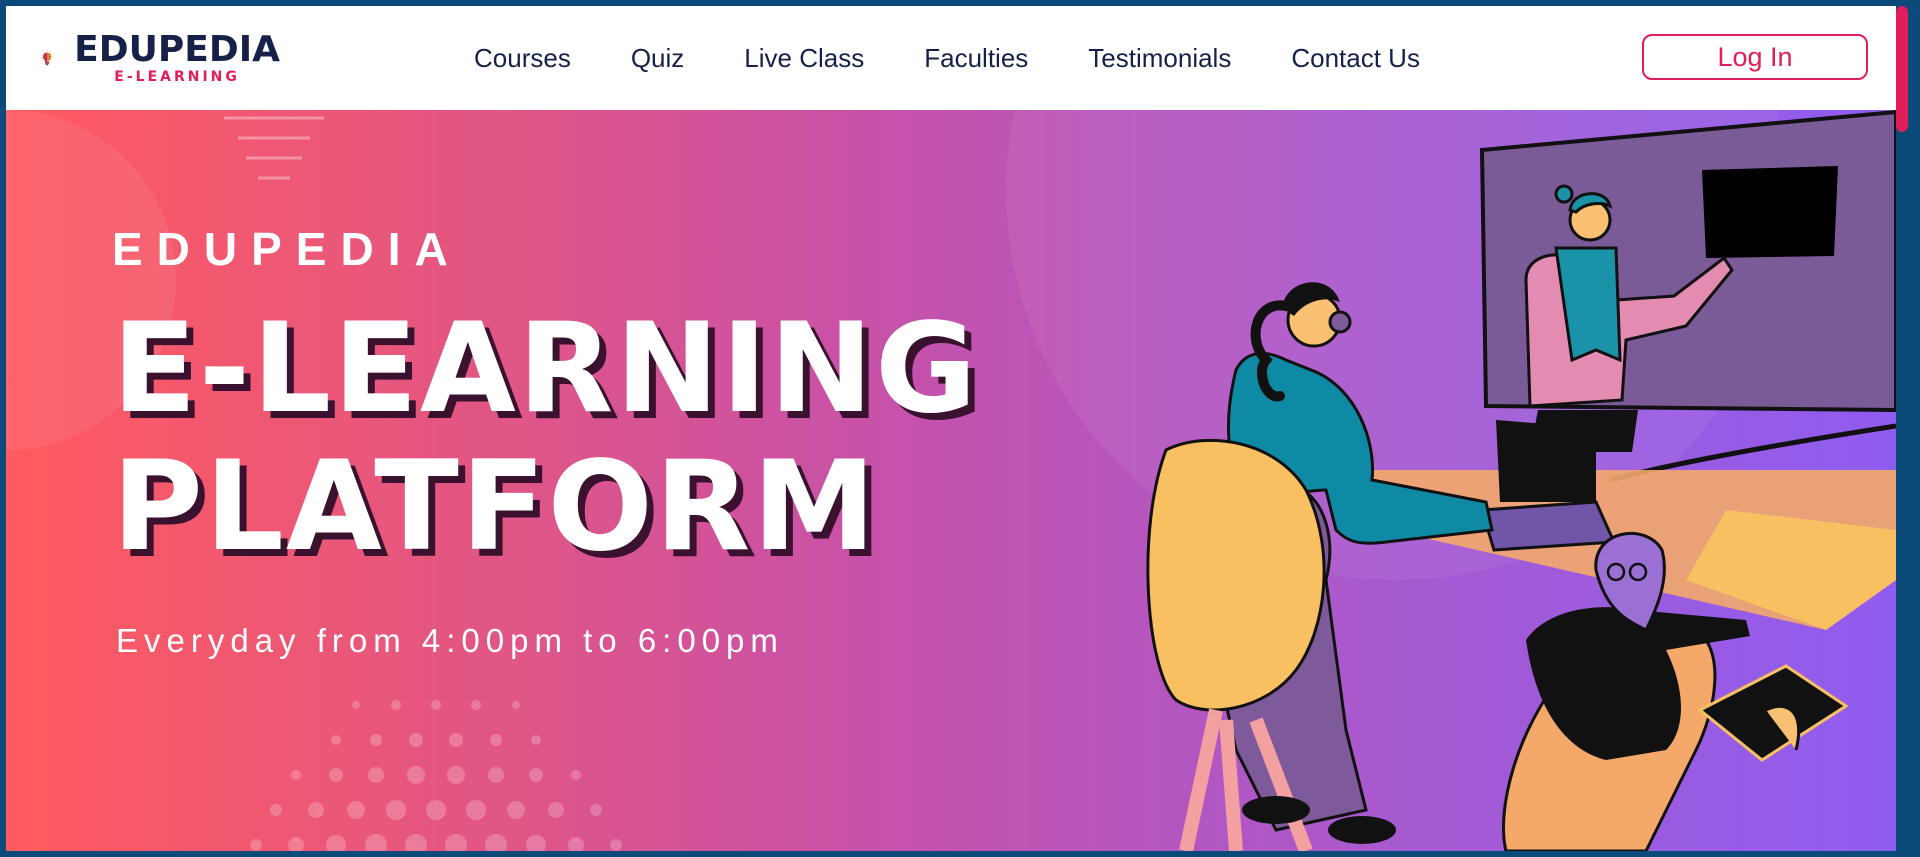 The width and height of the screenshot is (1920, 857). I want to click on nav-link-testimonials: Testimonials, so click(1159, 58).